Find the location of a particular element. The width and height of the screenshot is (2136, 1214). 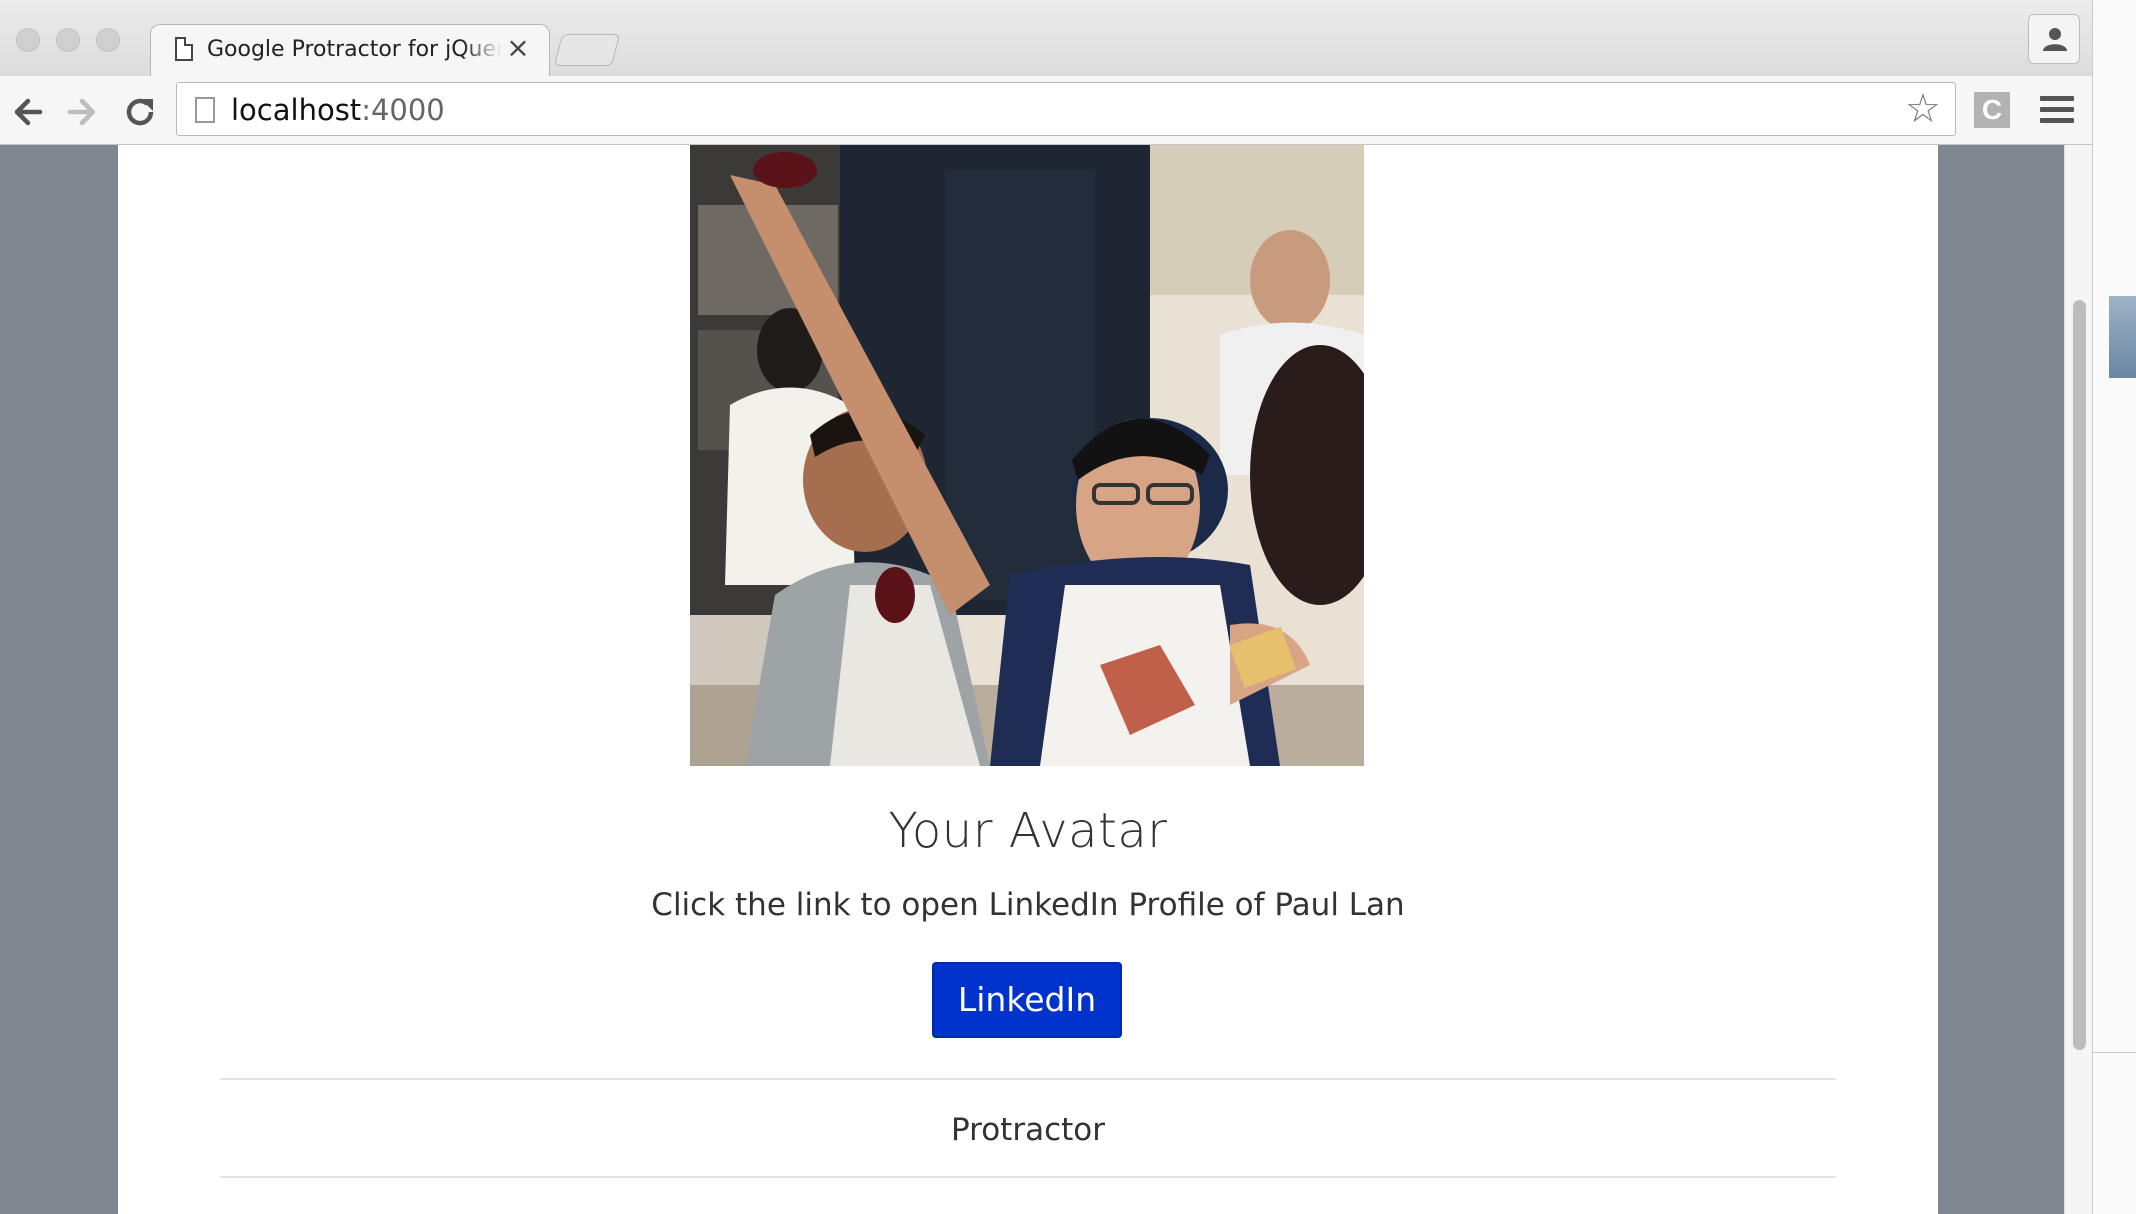

browser-tabstrip: Google Protractor for jQuery × is located at coordinates (1046, 38).